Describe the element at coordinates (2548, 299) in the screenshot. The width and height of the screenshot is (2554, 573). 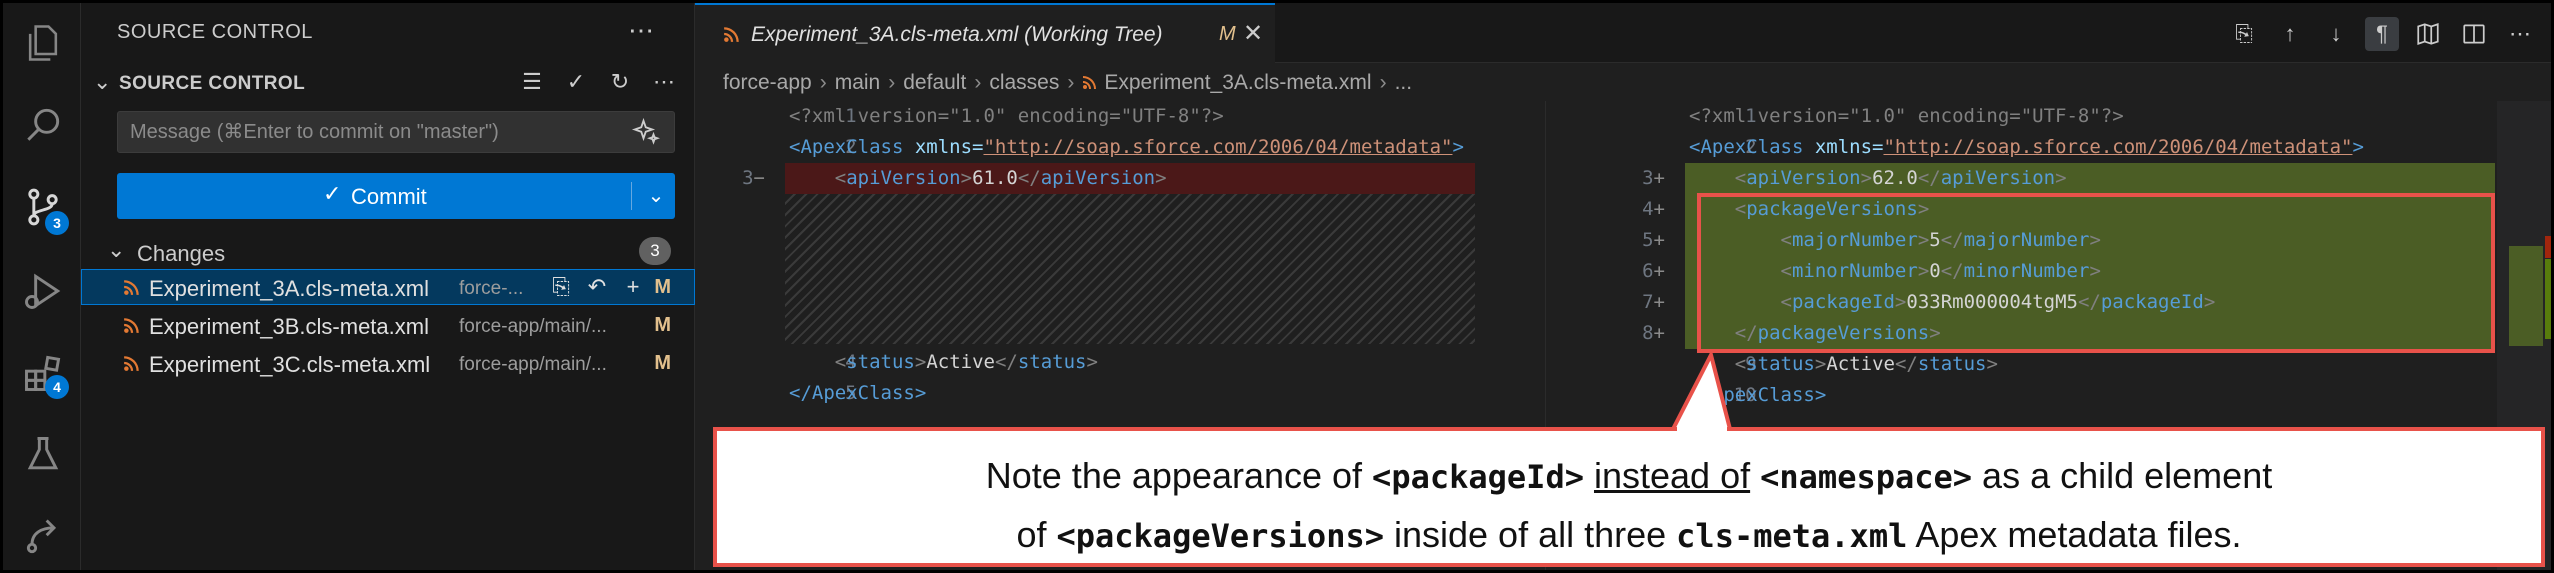
I see `overview-ruler-added` at that location.